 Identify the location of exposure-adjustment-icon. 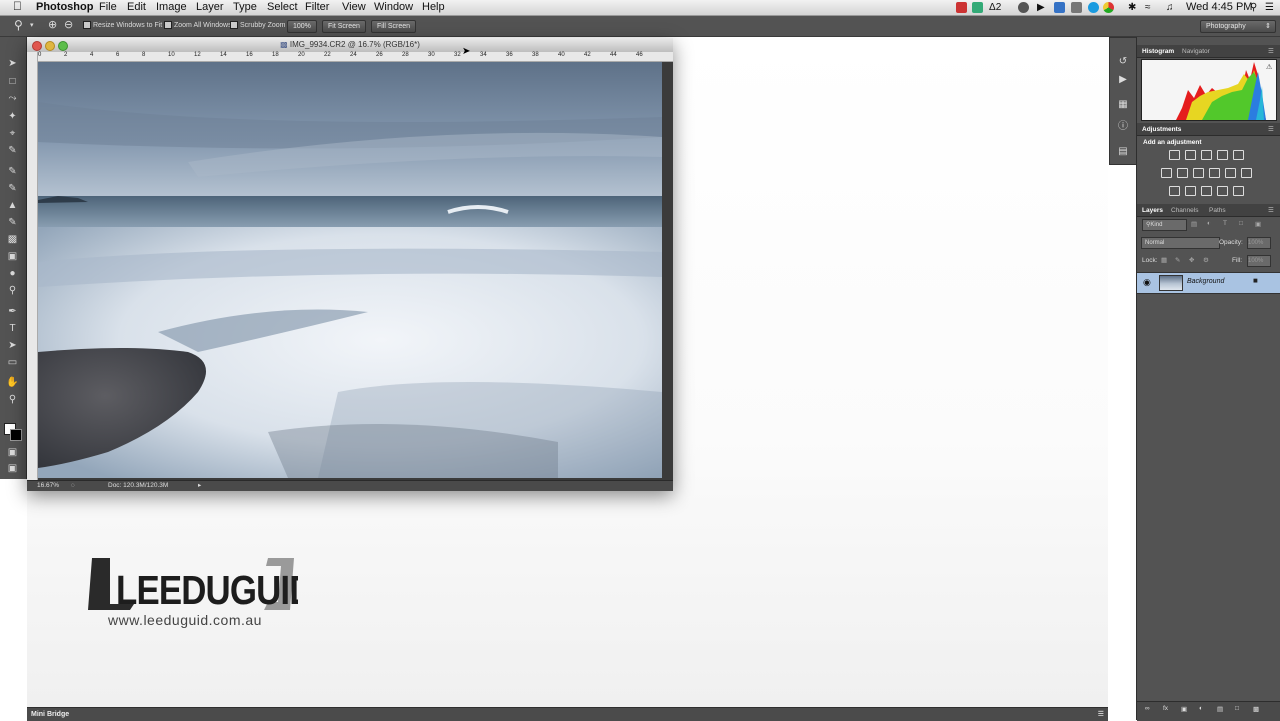
(1222, 155).